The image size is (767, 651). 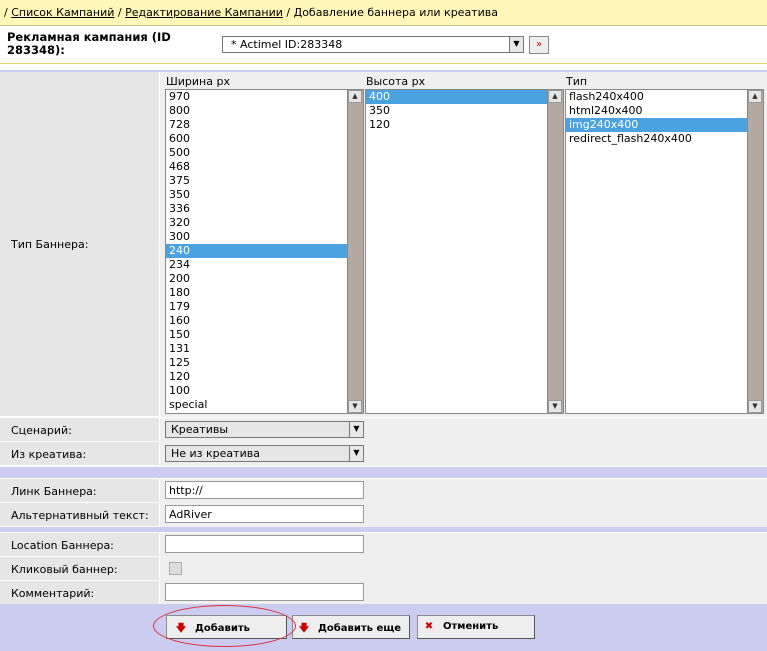 What do you see at coordinates (664, 111) in the screenshot?
I see `list-item: html240x400` at bounding box center [664, 111].